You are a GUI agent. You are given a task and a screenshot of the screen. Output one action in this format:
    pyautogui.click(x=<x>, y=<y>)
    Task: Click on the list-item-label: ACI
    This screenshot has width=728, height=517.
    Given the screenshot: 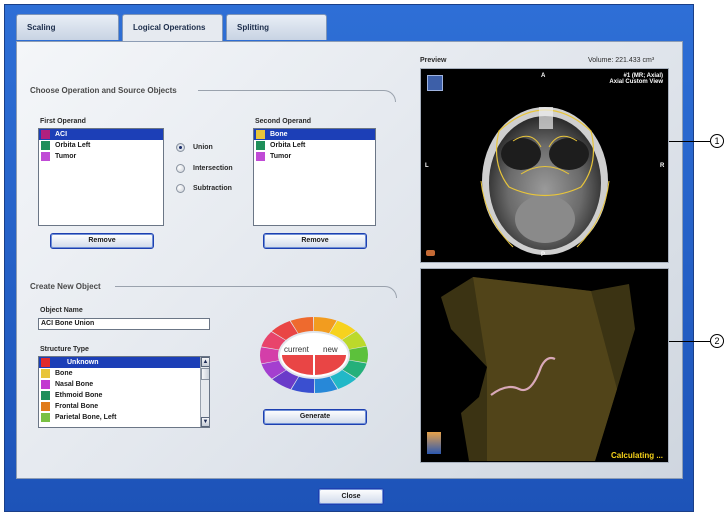 What is the action you would take?
    pyautogui.click(x=61, y=134)
    